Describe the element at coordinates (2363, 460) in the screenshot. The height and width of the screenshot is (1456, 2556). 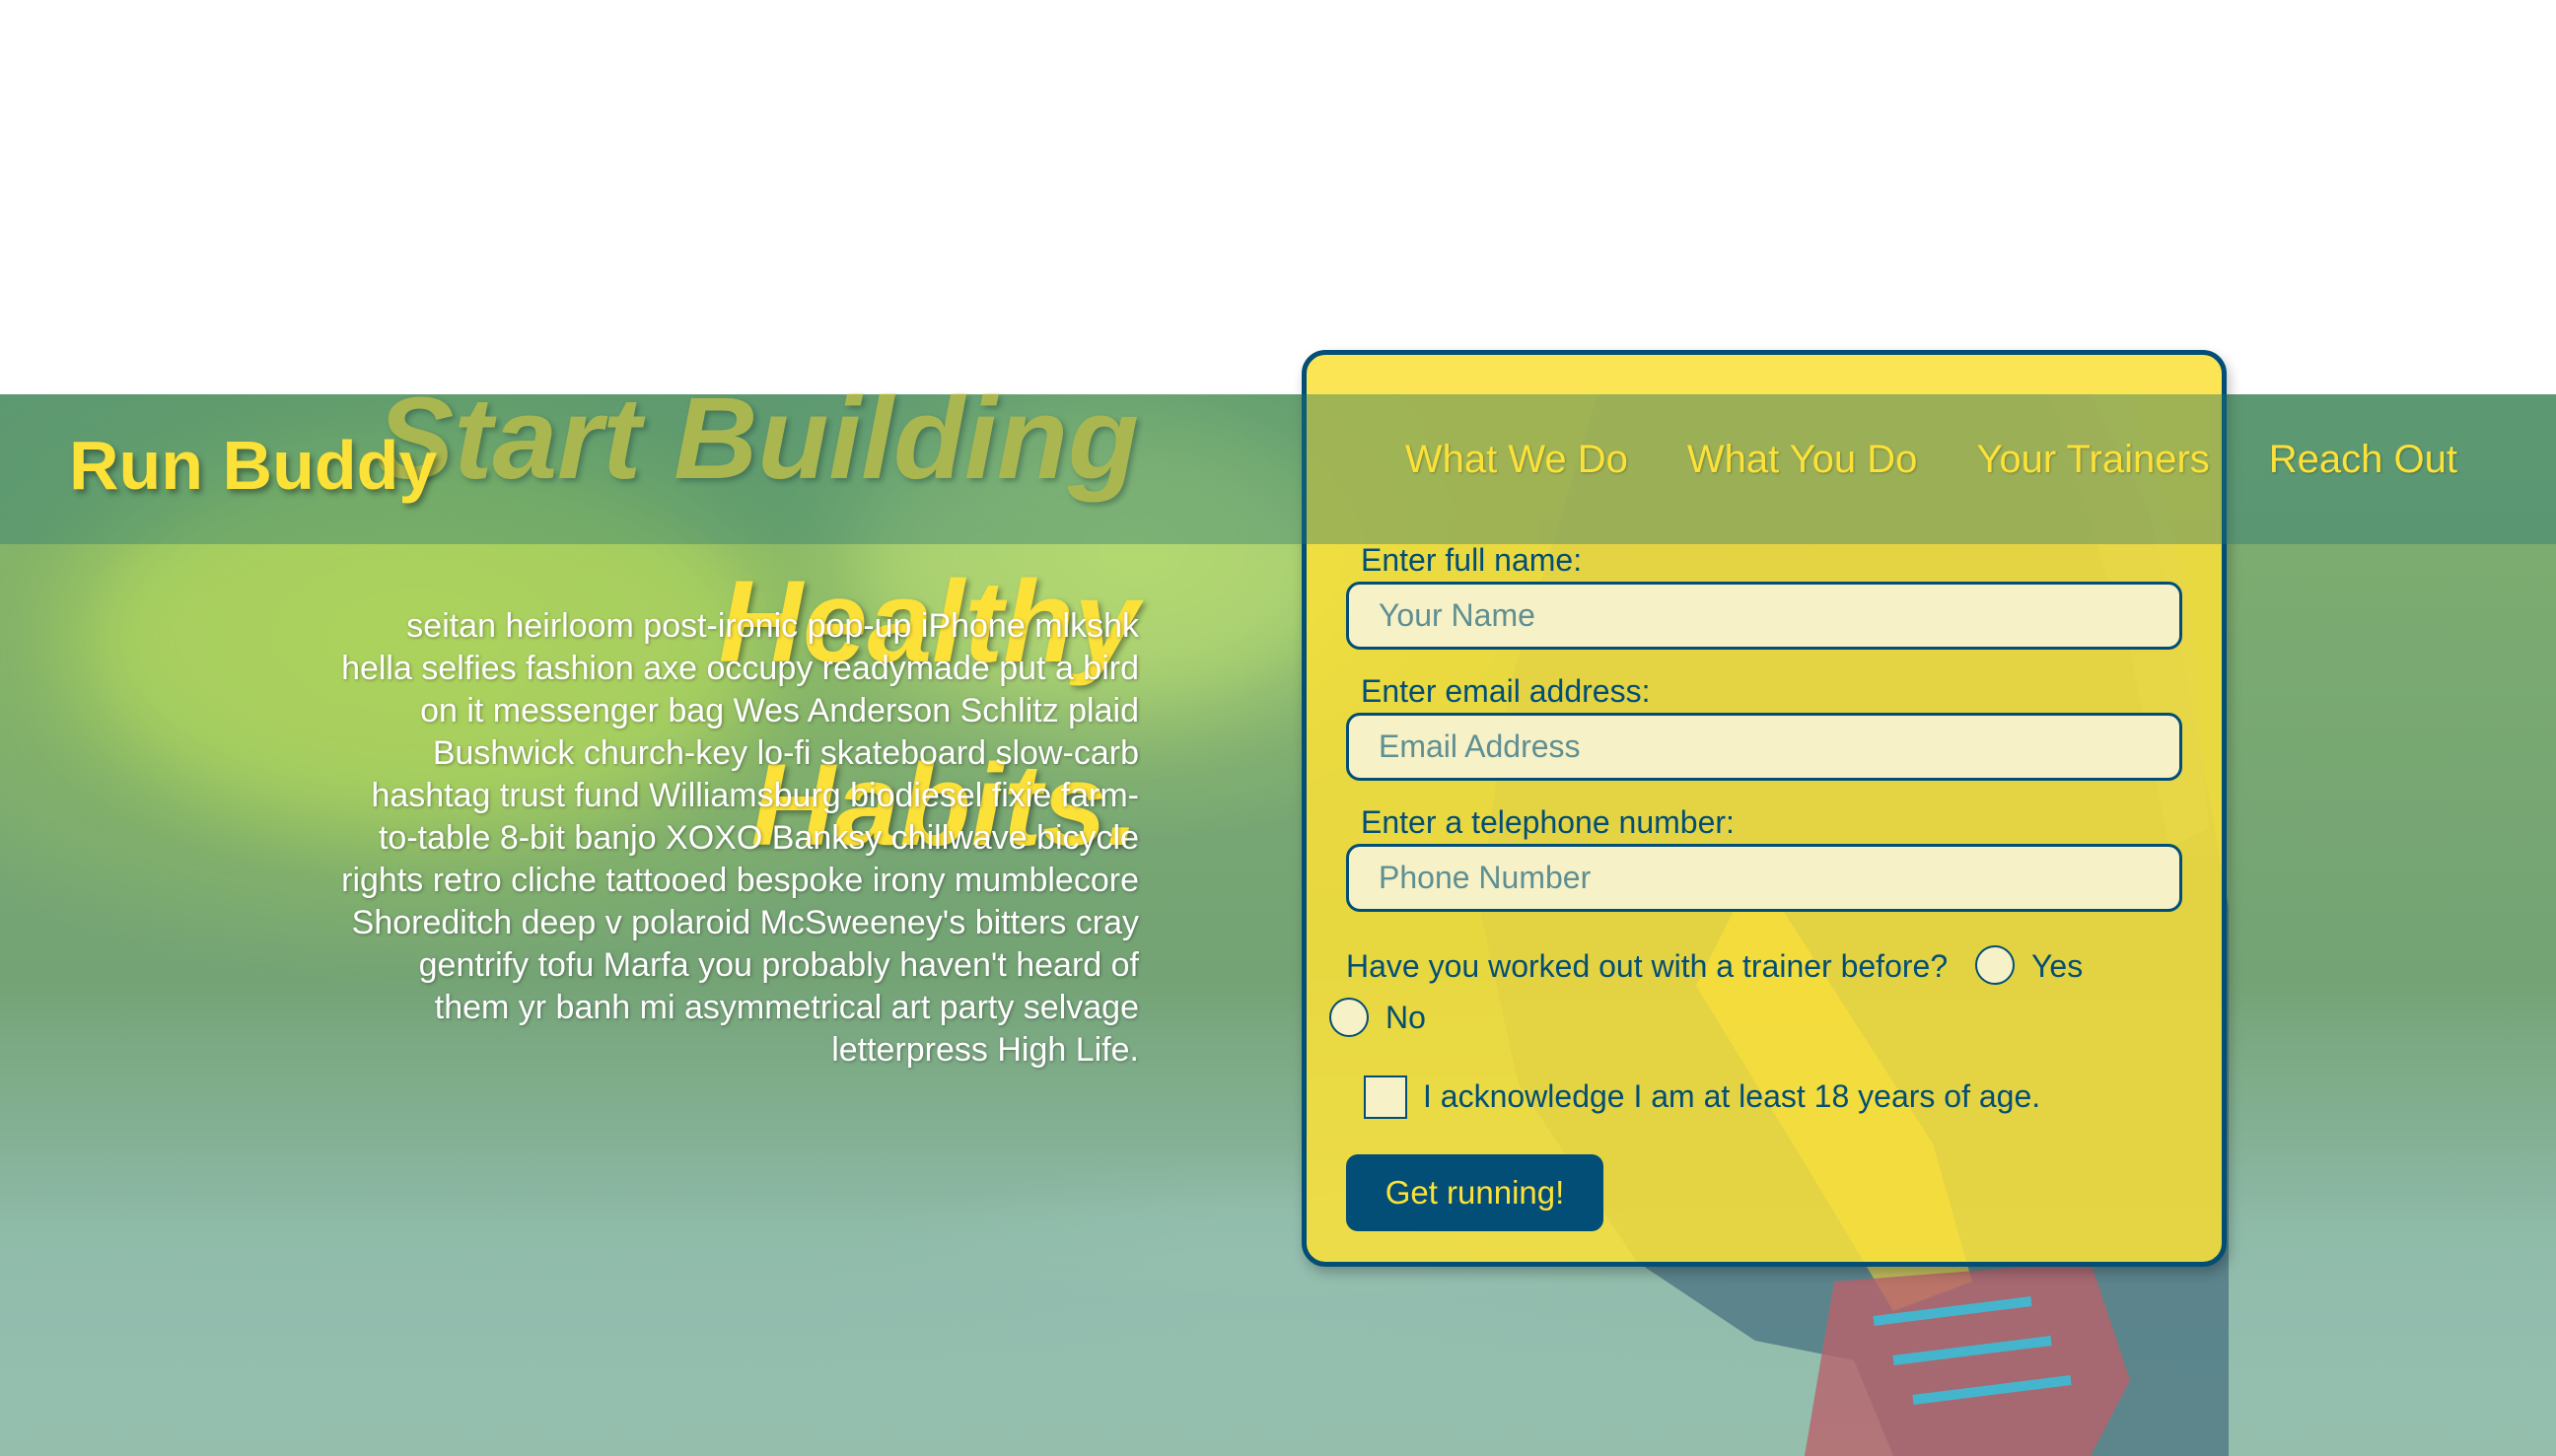
I see `nav-link-reach-out: Reach Out` at that location.